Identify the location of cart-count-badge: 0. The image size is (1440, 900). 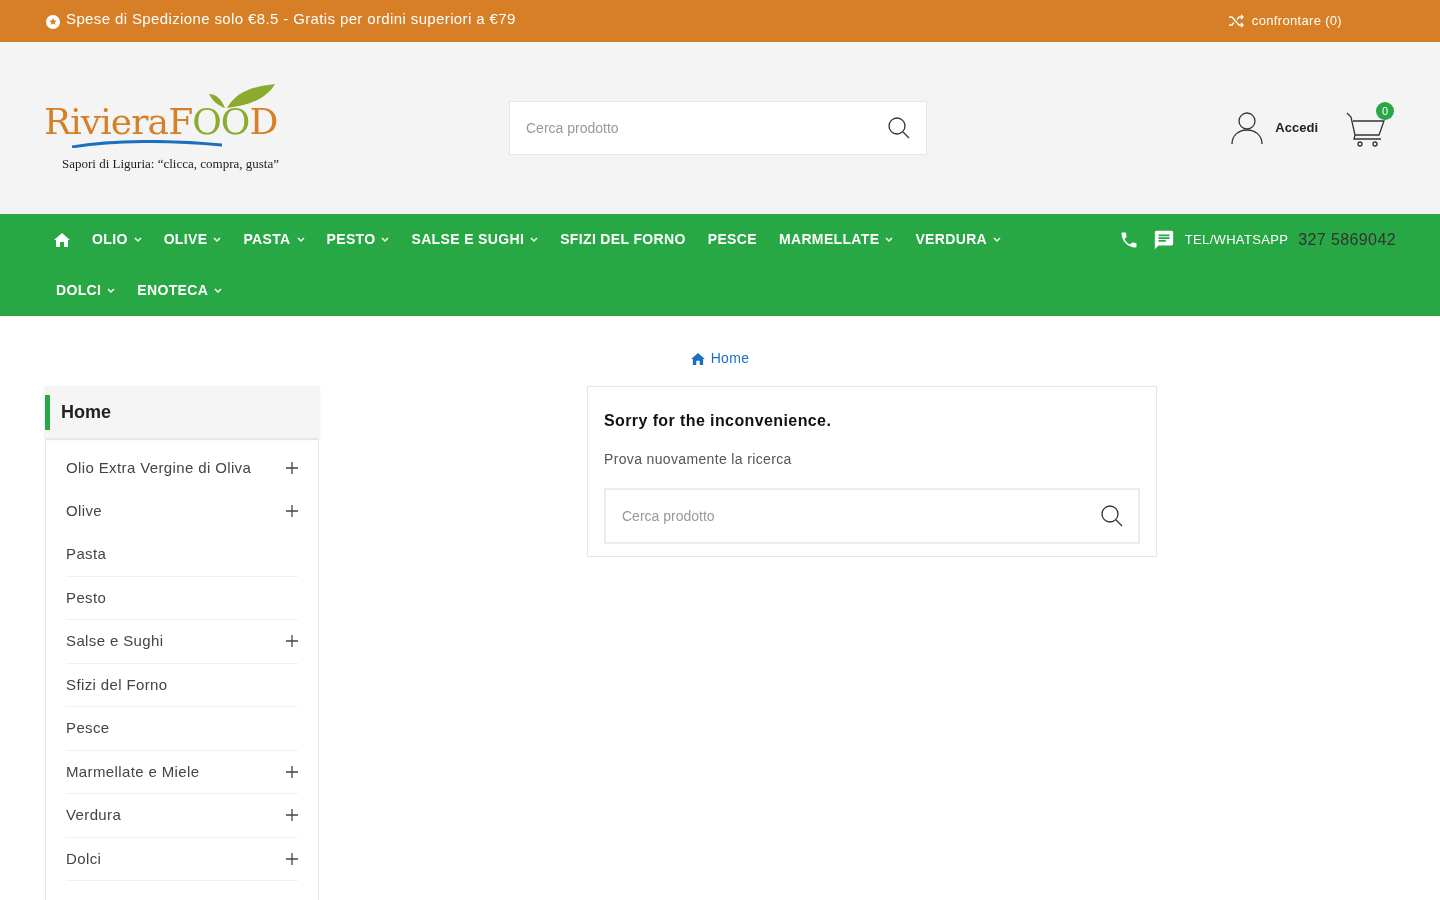
(1385, 111).